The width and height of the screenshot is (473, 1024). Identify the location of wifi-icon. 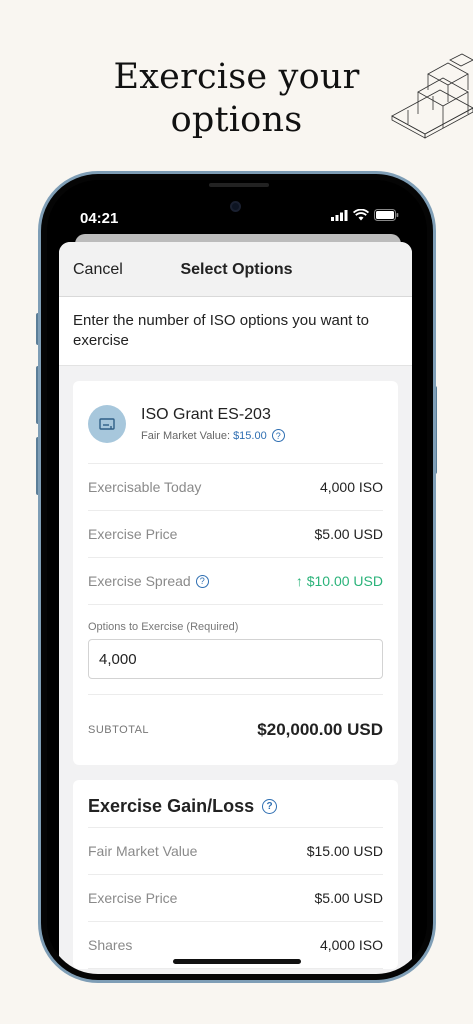
(361, 215).